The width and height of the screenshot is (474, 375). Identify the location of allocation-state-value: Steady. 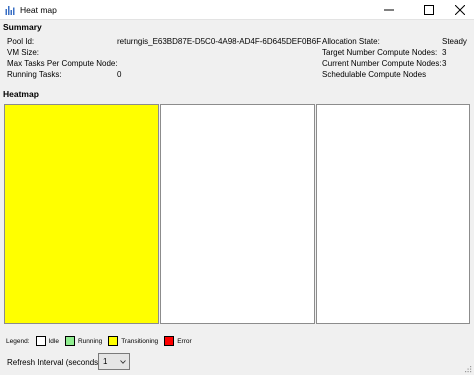
(454, 41).